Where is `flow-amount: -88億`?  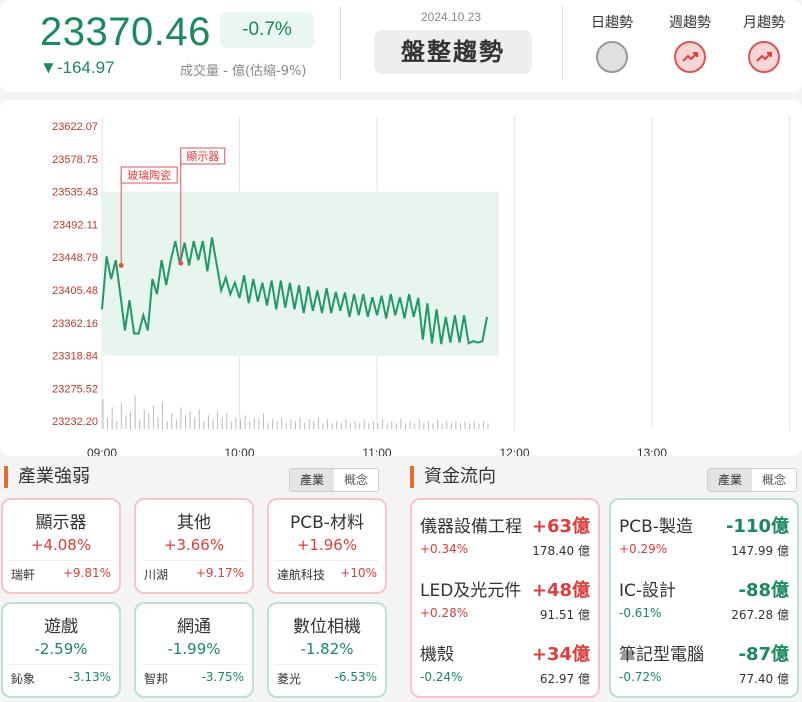
flow-amount: -88億 is located at coordinates (763, 590).